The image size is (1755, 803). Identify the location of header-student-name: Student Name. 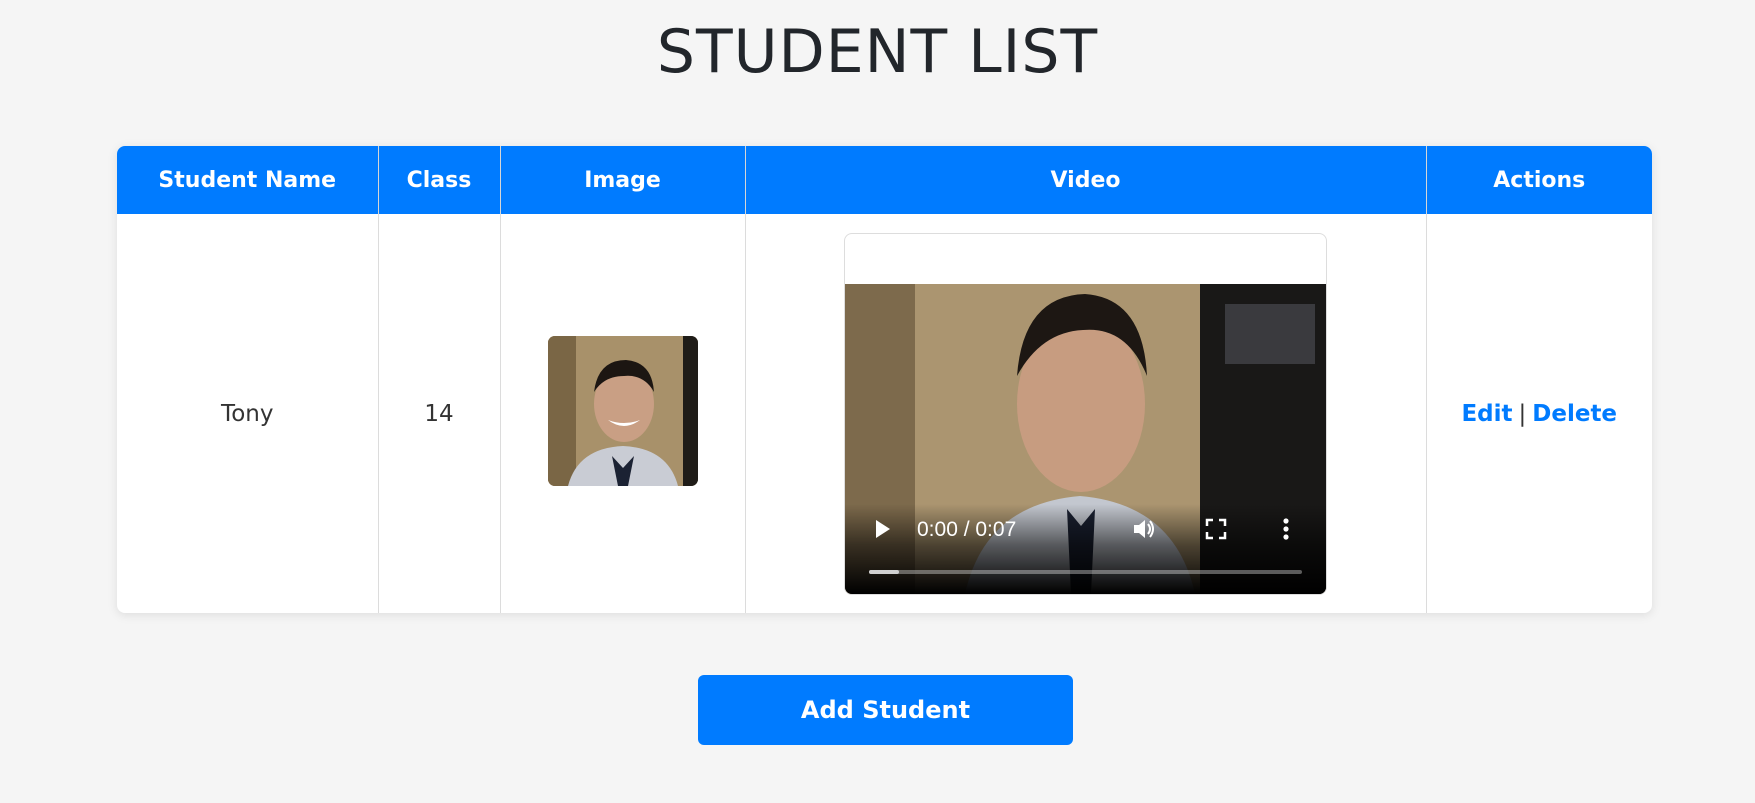
(248, 180).